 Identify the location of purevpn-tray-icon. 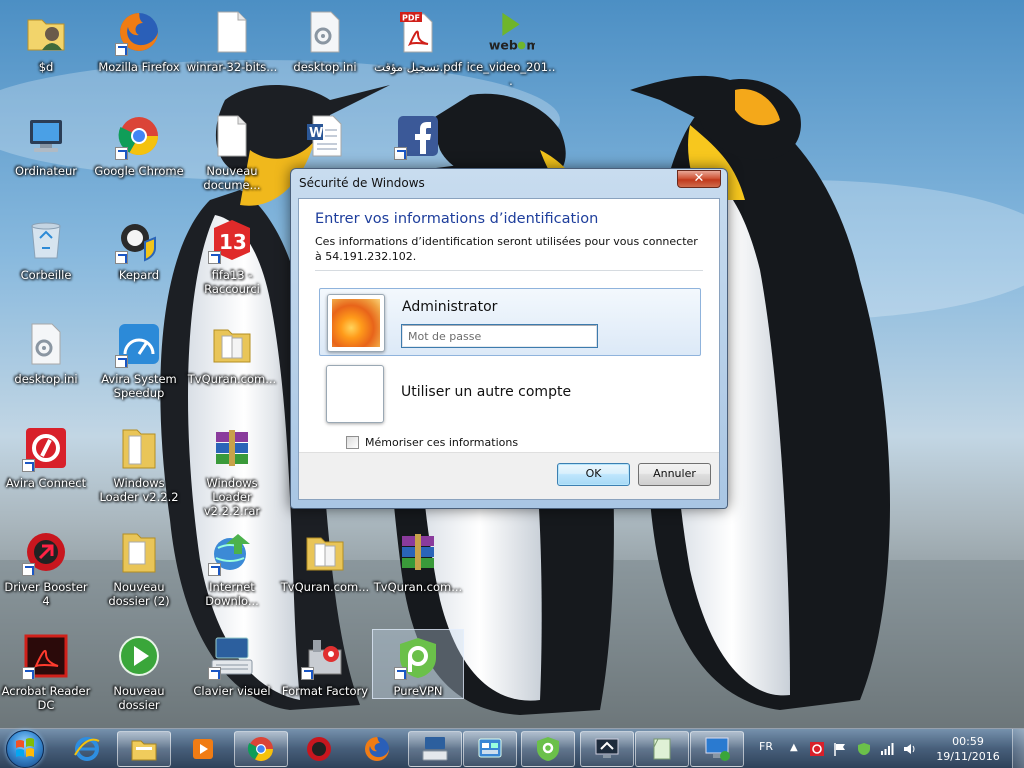
(864, 749).